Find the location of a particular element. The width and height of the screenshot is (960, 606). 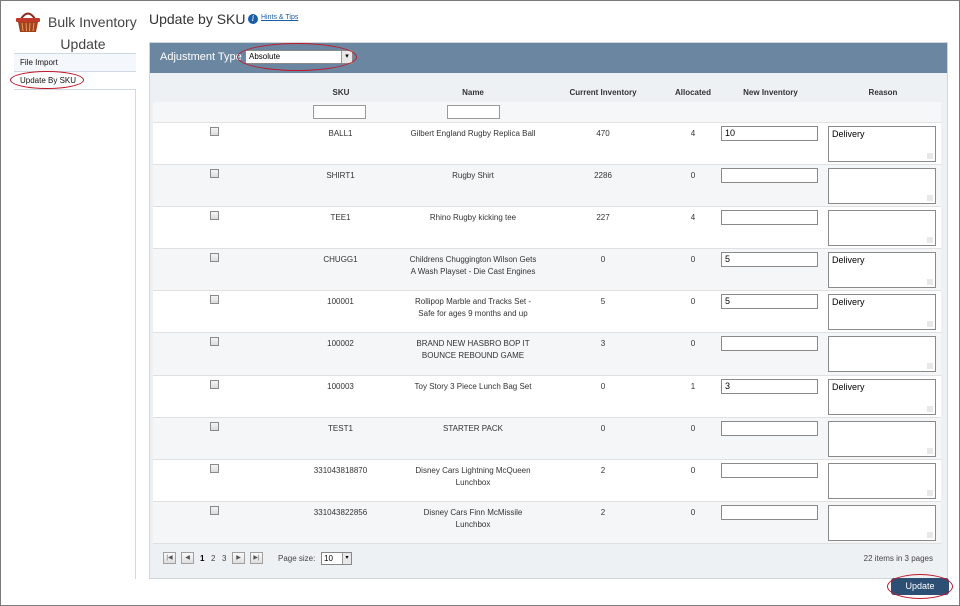

page-3-link: 3 is located at coordinates (224, 558).